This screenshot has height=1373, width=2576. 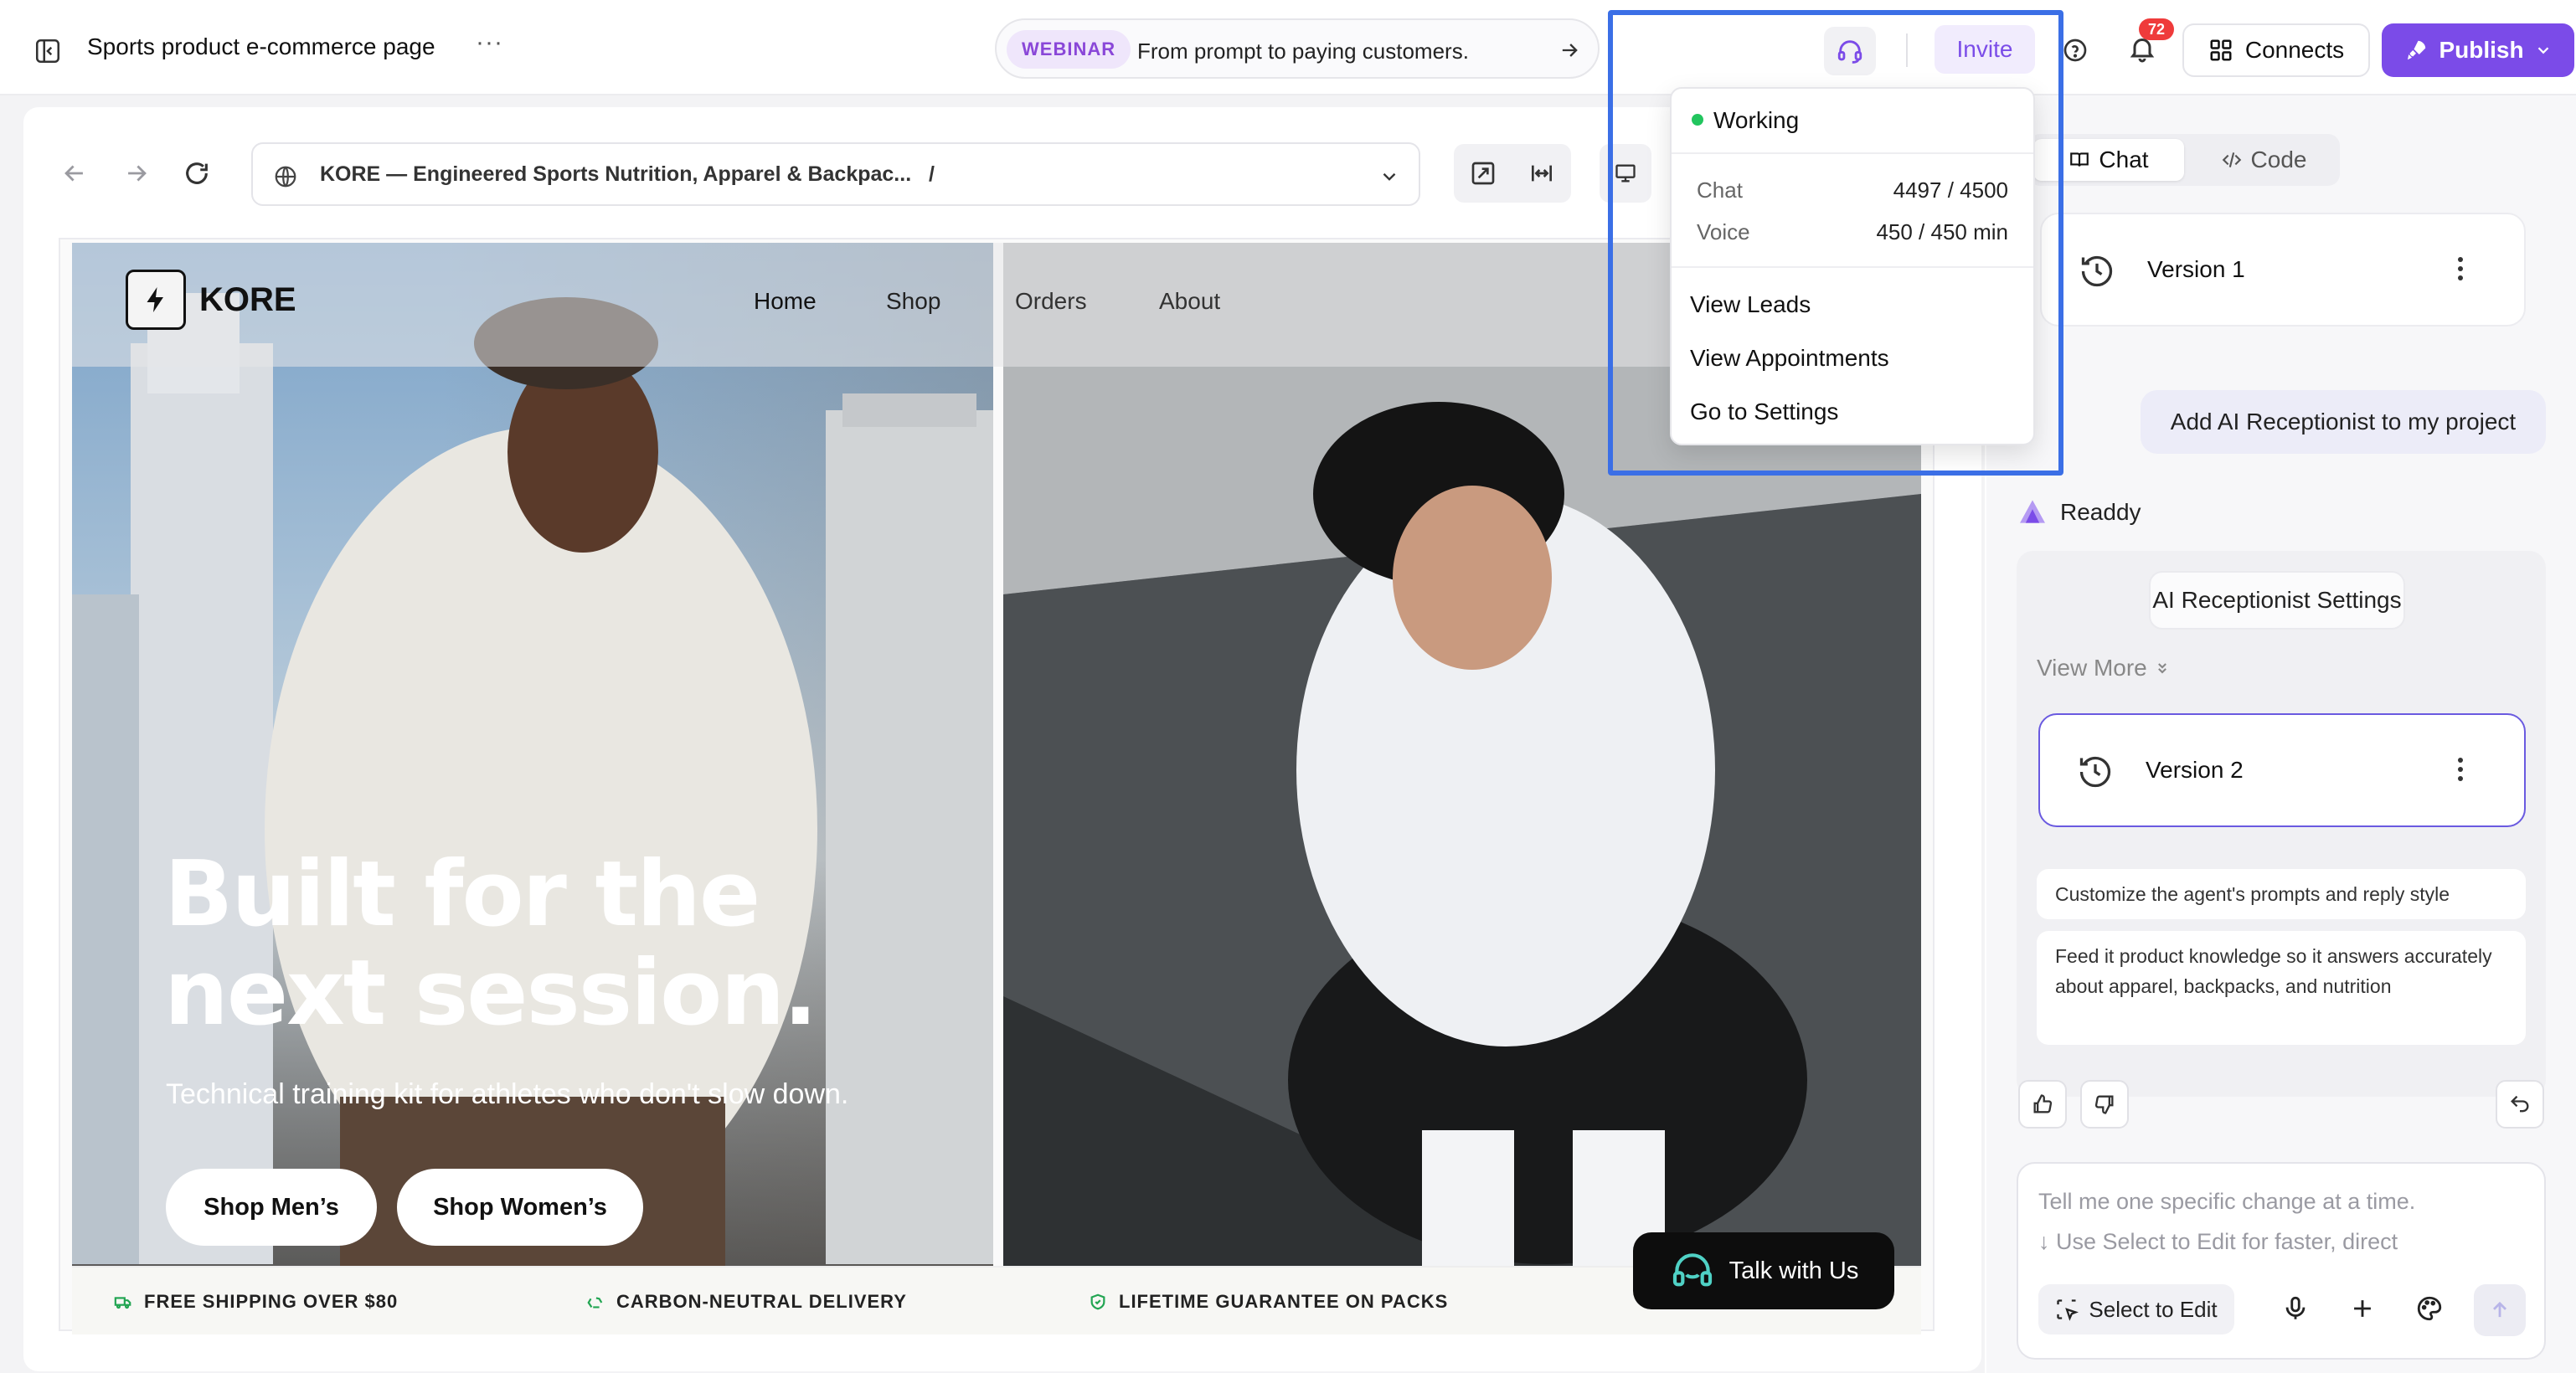 What do you see at coordinates (2184, 160) in the screenshot?
I see `panel-tabs: Chat Code` at bounding box center [2184, 160].